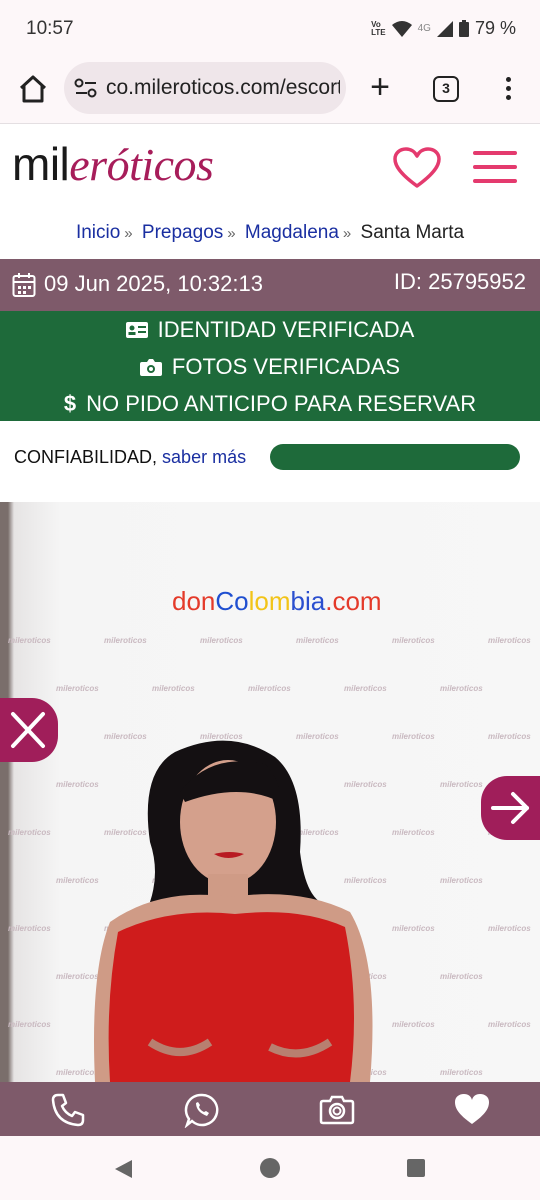  I want to click on heart-icon, so click(472, 1110).